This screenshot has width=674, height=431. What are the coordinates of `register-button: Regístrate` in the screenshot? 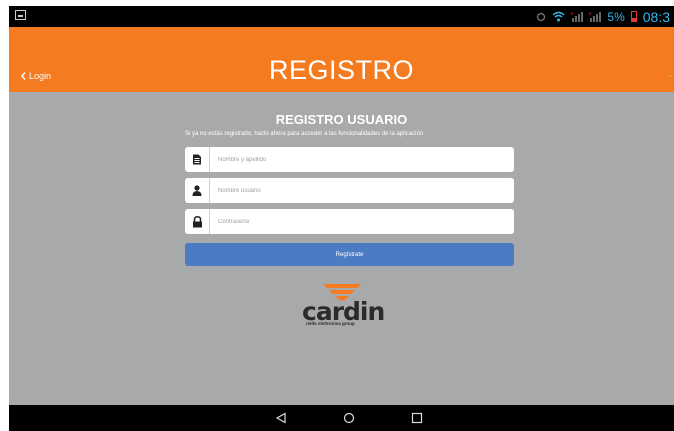 It's located at (349, 254).